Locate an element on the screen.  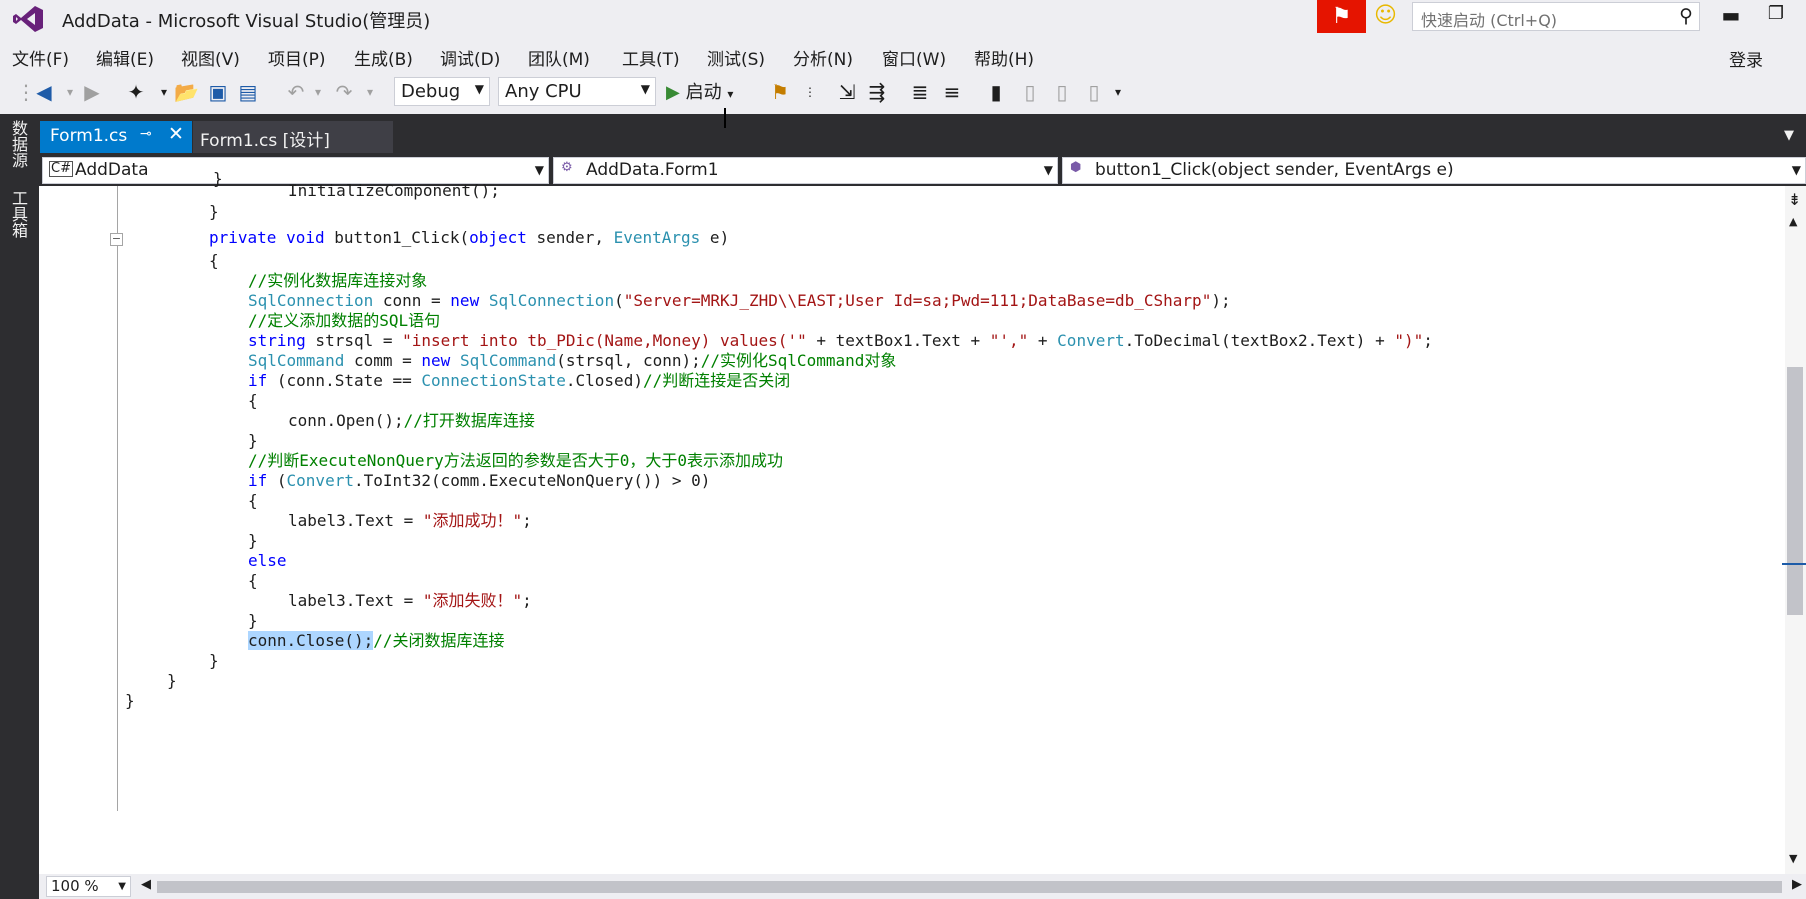
type-name: AddData.Form1 is located at coordinates (652, 170).